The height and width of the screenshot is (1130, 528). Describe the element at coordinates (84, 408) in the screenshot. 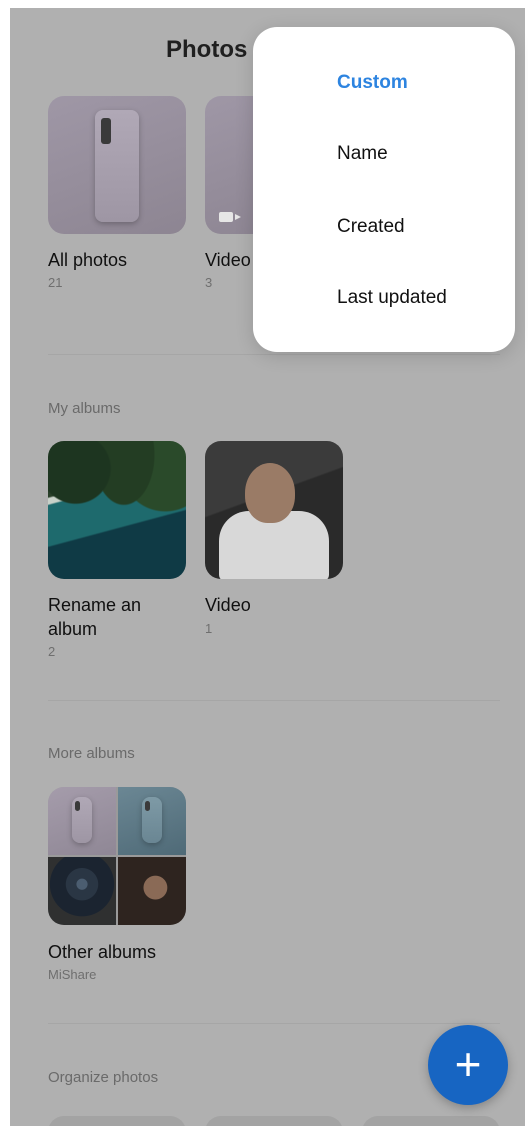

I see `section-title-my-albums: My albums` at that location.